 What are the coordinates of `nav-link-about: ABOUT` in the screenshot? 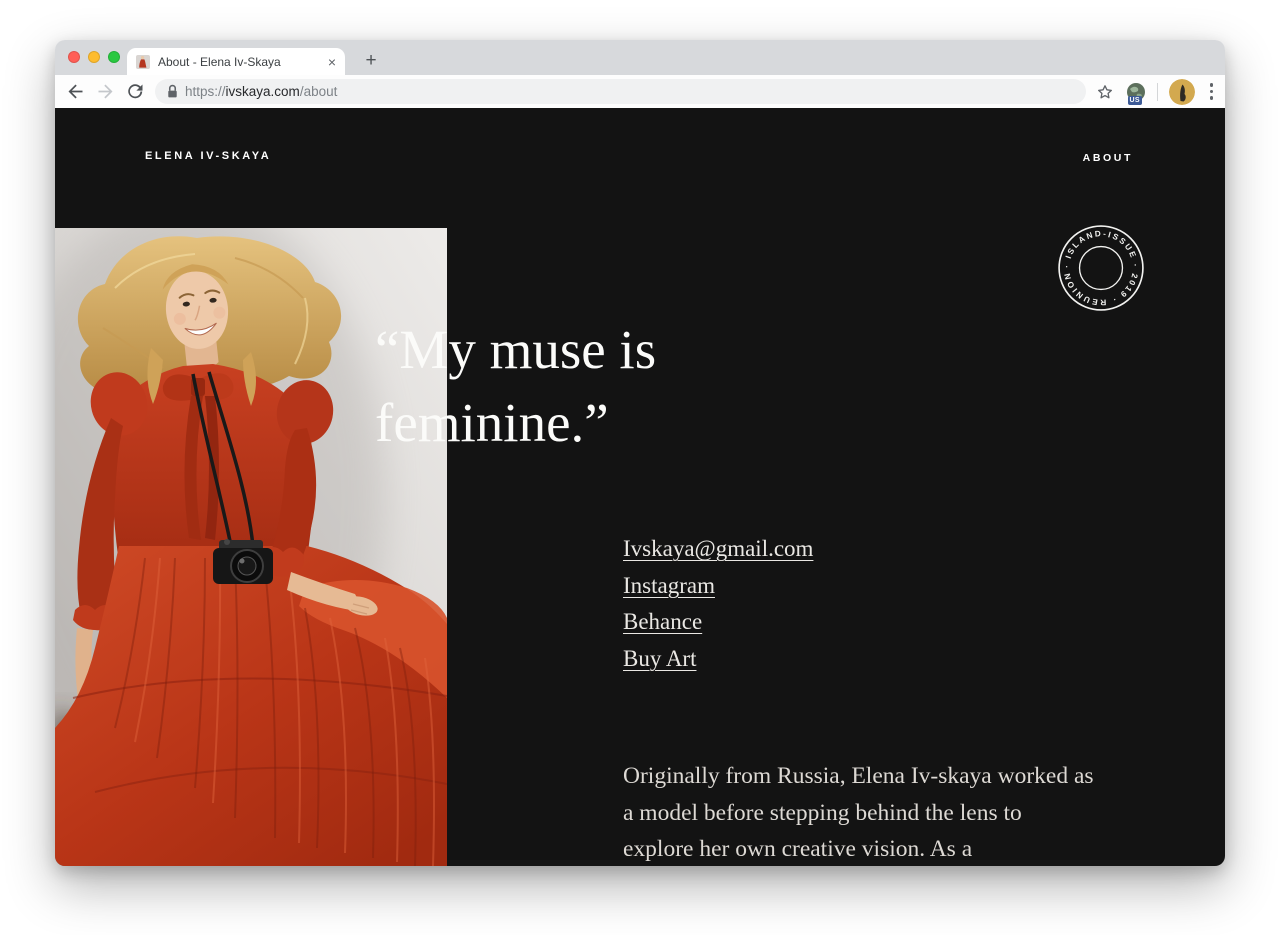 It's located at (1108, 158).